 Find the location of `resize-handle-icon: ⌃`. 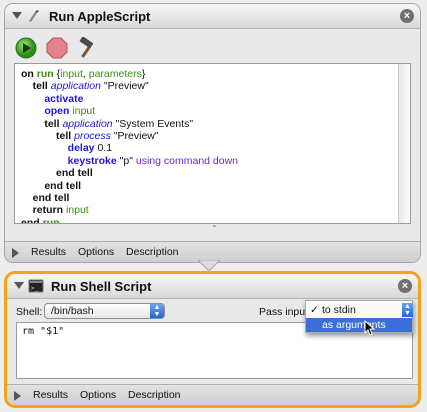

resize-handle-icon: ⌃ is located at coordinates (214, 229).